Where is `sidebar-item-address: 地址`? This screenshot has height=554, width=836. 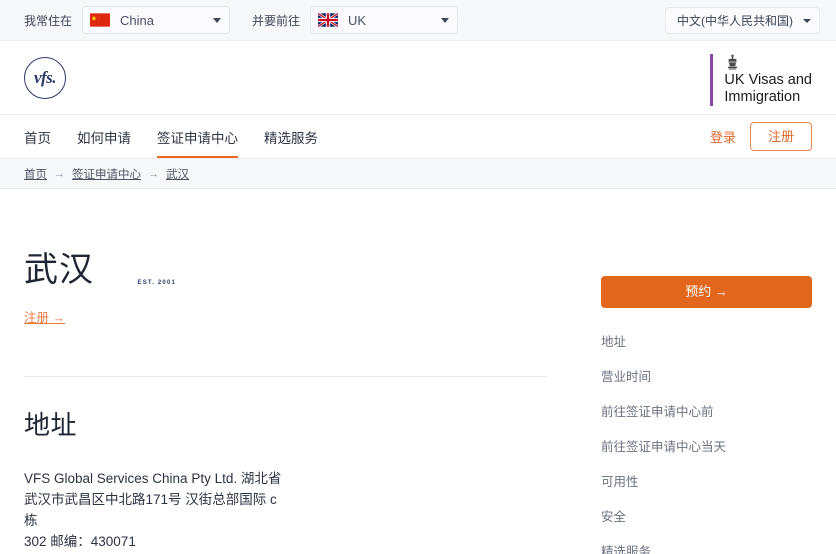
sidebar-item-address: 地址 is located at coordinates (706, 340).